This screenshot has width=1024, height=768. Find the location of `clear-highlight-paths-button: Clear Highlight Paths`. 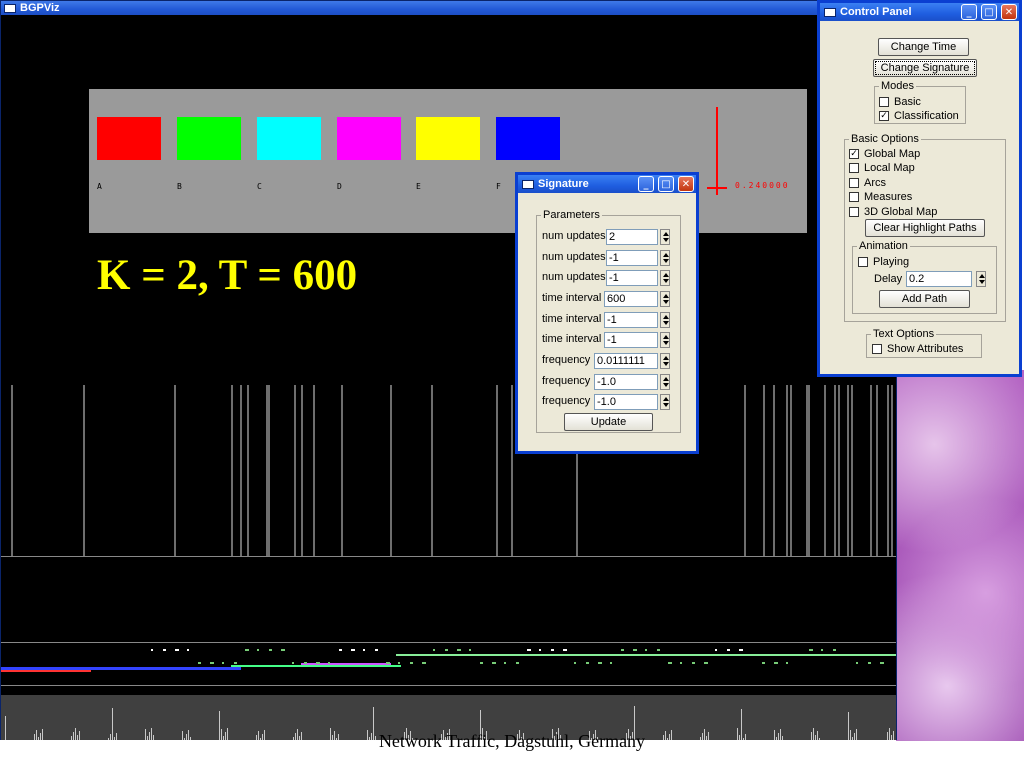

clear-highlight-paths-button: Clear Highlight Paths is located at coordinates (925, 228).